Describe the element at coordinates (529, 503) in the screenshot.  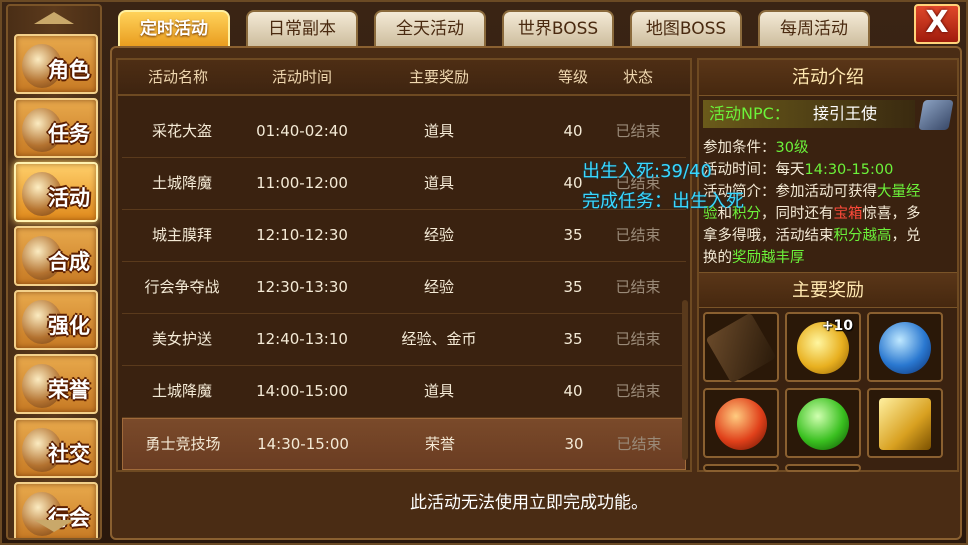
I see `footer-note: 此活动无法使用立即完成功能。` at that location.